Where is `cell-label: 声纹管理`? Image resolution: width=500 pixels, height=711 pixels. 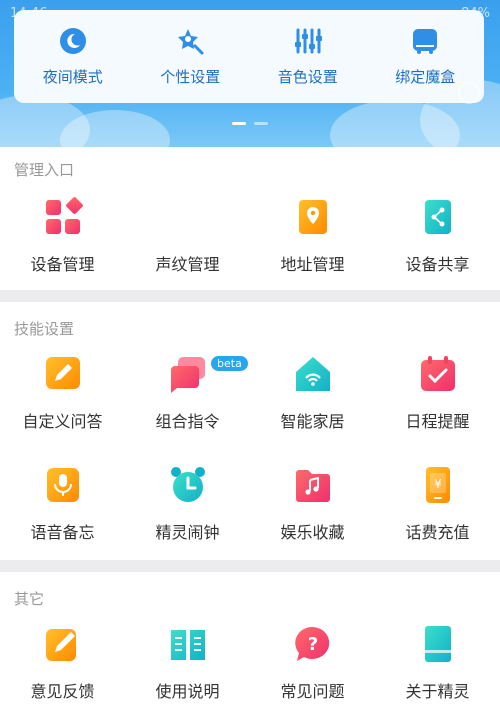
cell-label: 声纹管理 is located at coordinates (187, 264).